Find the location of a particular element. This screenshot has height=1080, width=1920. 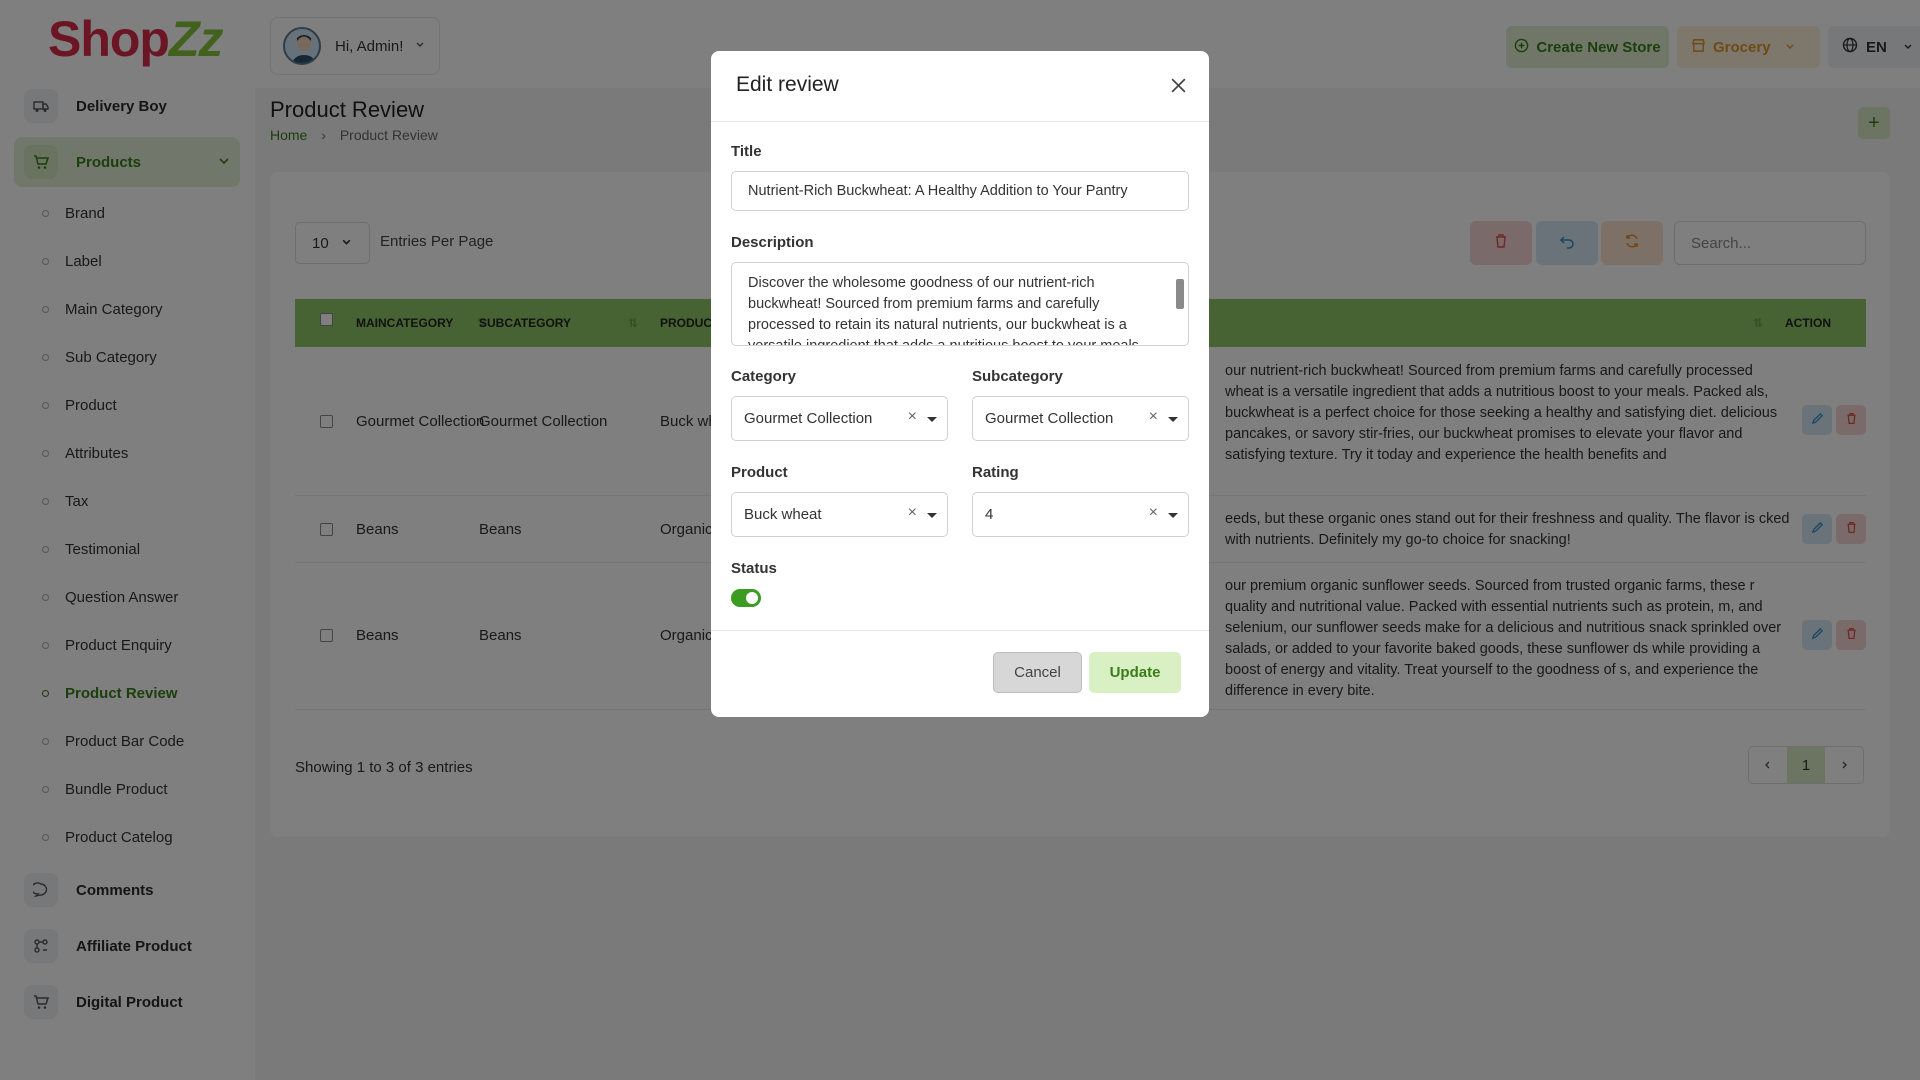

subcategory-select: Gourmet Collection × is located at coordinates (1080, 418).